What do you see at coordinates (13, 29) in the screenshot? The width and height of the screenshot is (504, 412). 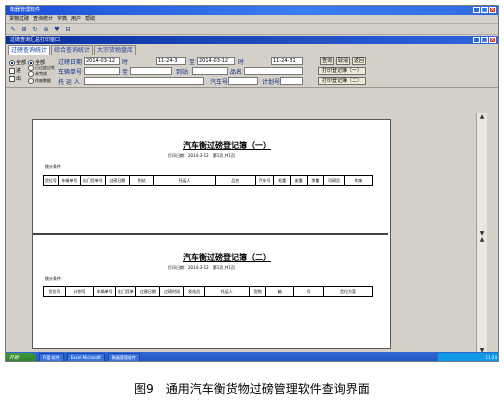 I see `edit-icon: ✎` at bounding box center [13, 29].